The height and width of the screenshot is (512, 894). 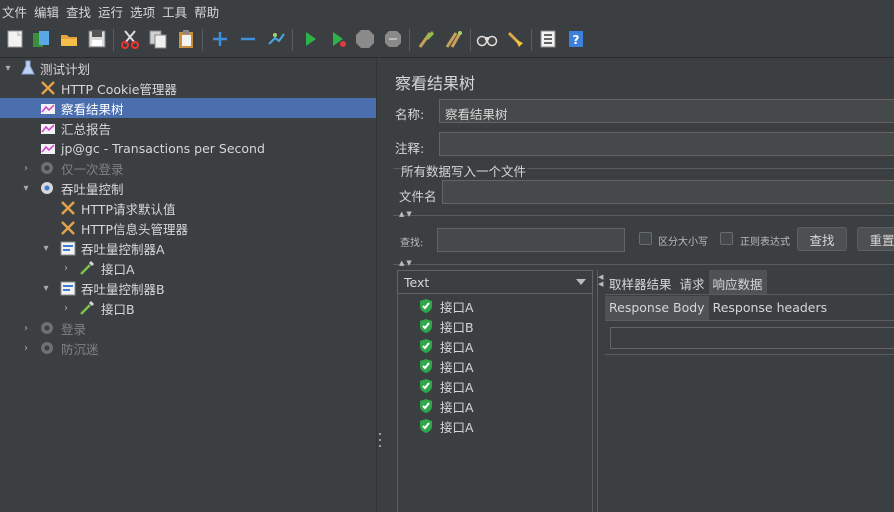 I want to click on menu-tools: 工具, so click(x=177, y=11).